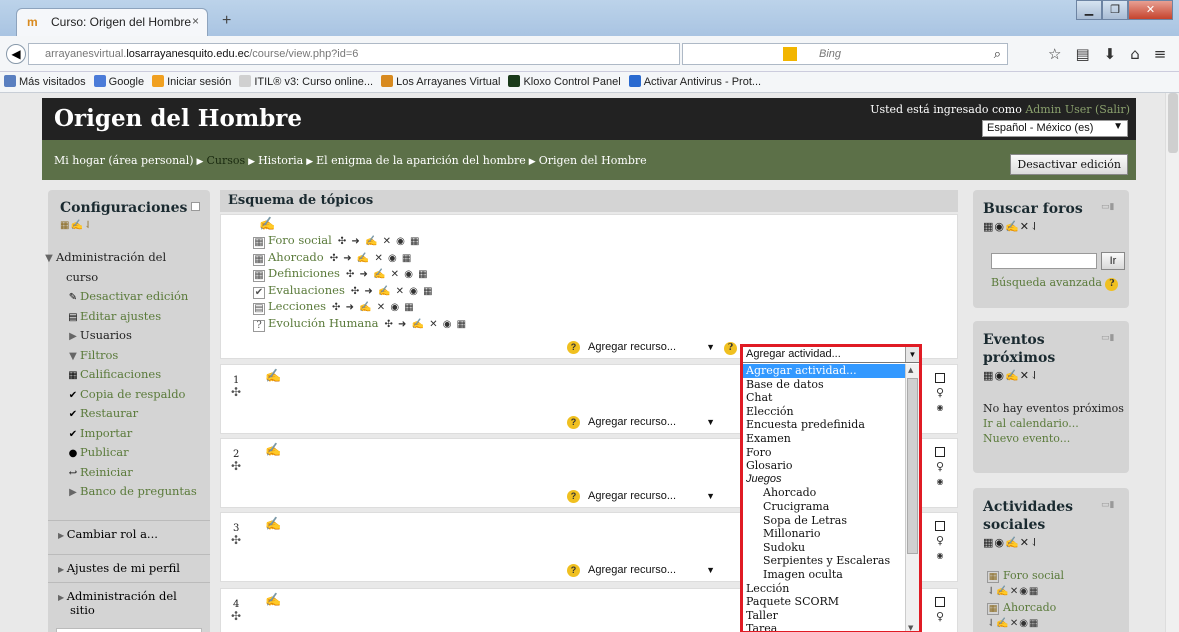  I want to click on activity-option: Crucigrama, so click(824, 507).